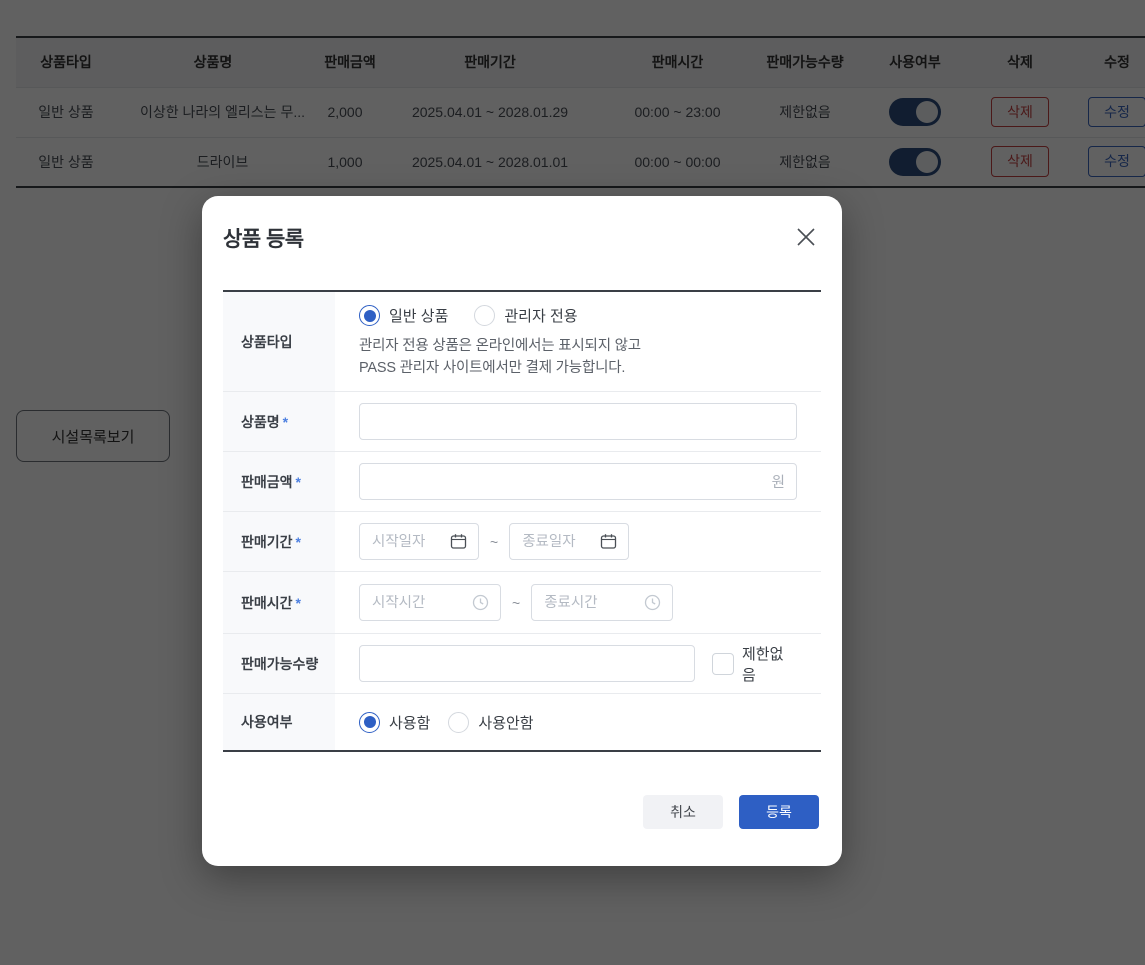  I want to click on price-input-box: 원, so click(578, 481).